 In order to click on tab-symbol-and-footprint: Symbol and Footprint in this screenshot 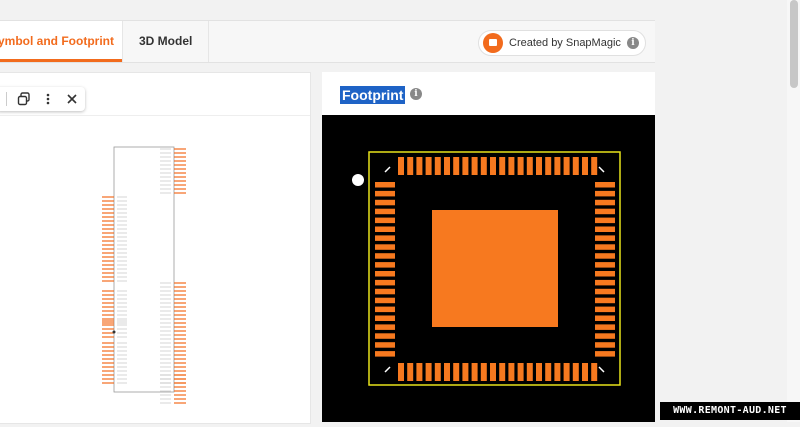, I will do `click(61, 41)`.